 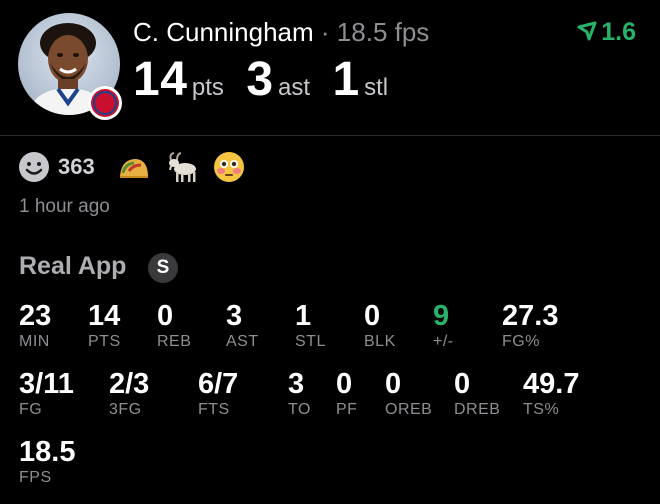 What do you see at coordinates (229, 167) in the screenshot?
I see `flushed-face-icon` at bounding box center [229, 167].